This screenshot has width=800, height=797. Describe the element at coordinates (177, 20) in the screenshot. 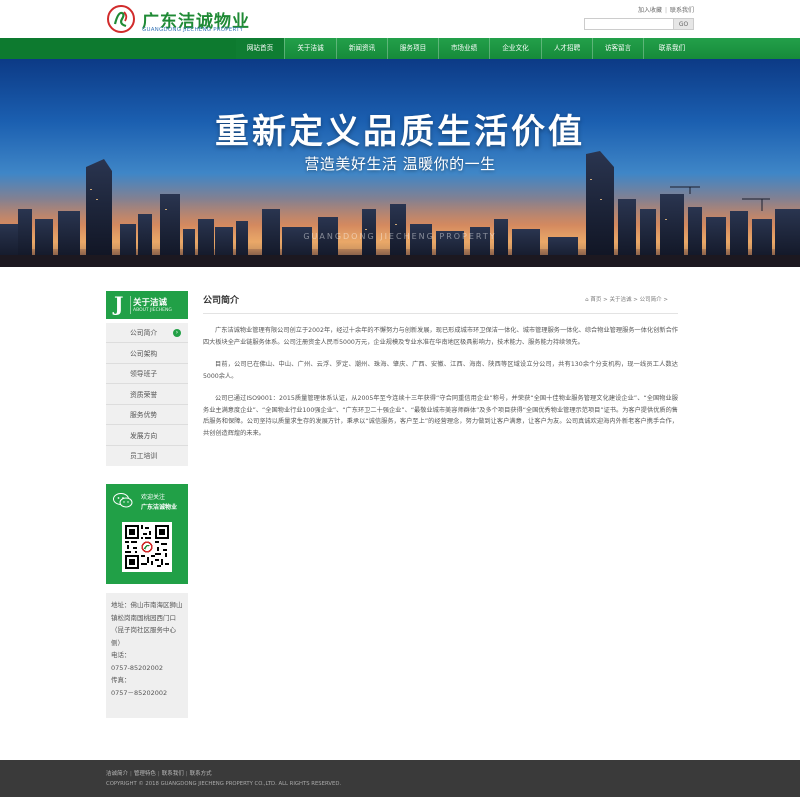

I see `logo: 广东洁诚物业 GUANGDONG JIECHENG PROPERTY` at that location.